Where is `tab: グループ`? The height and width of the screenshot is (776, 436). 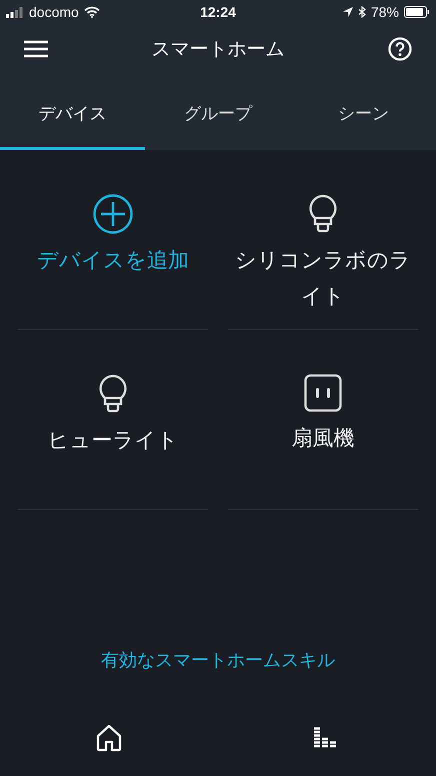 tab: グループ is located at coordinates (218, 112).